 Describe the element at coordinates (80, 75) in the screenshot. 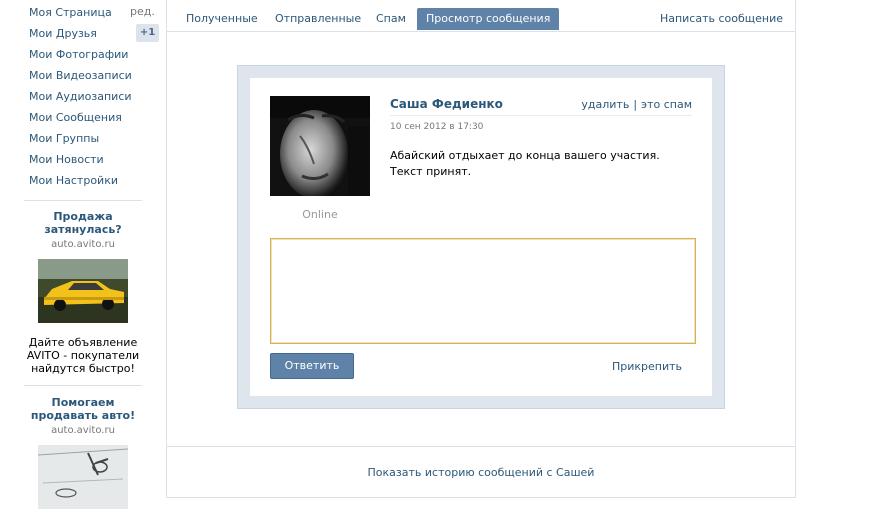

I see `sidebar-item-videos: Мои Видеозаписи` at that location.